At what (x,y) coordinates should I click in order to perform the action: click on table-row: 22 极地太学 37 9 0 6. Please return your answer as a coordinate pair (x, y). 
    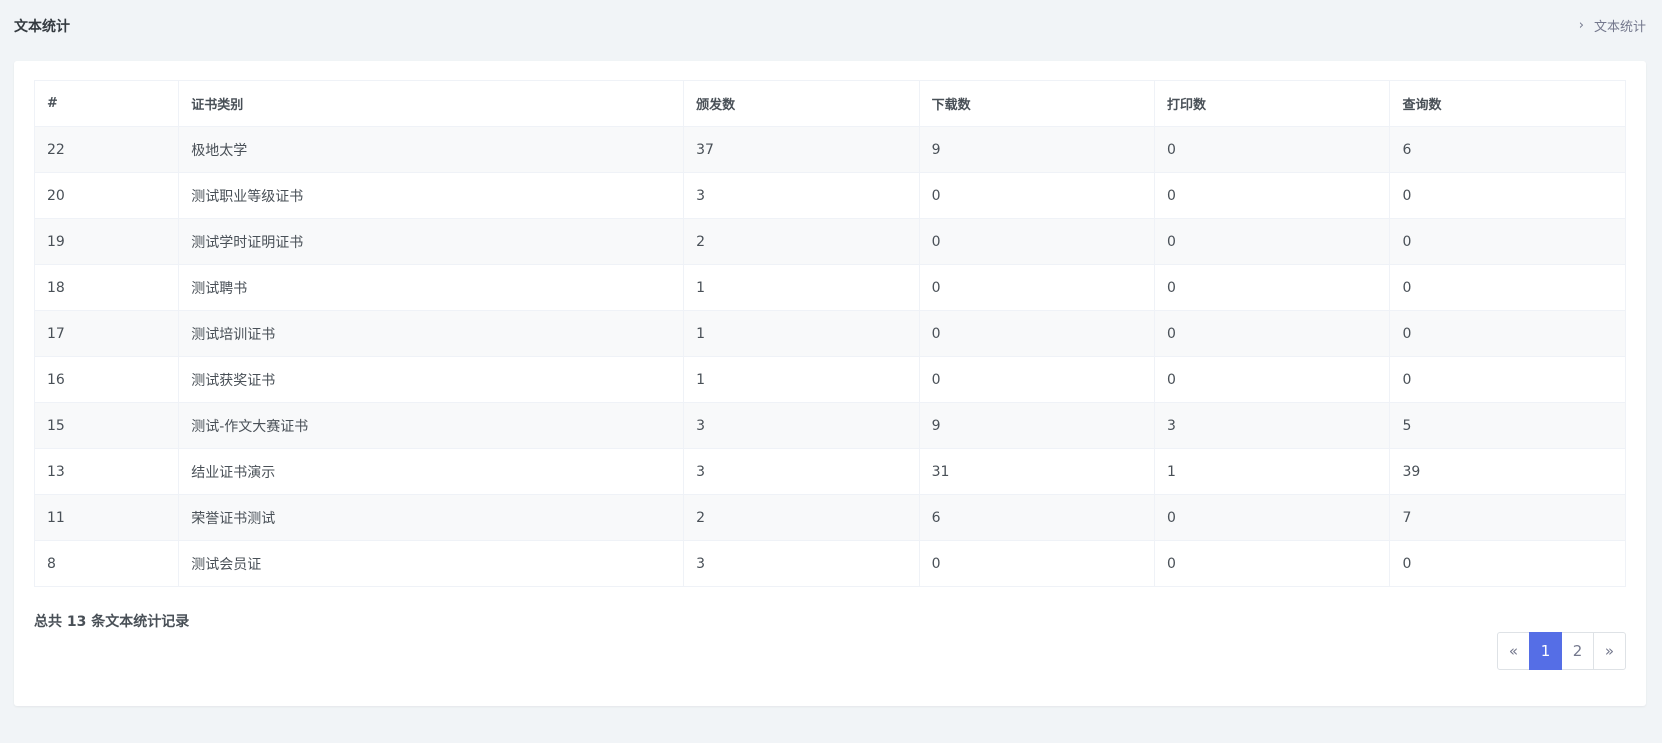
    Looking at the image, I should click on (829, 149).